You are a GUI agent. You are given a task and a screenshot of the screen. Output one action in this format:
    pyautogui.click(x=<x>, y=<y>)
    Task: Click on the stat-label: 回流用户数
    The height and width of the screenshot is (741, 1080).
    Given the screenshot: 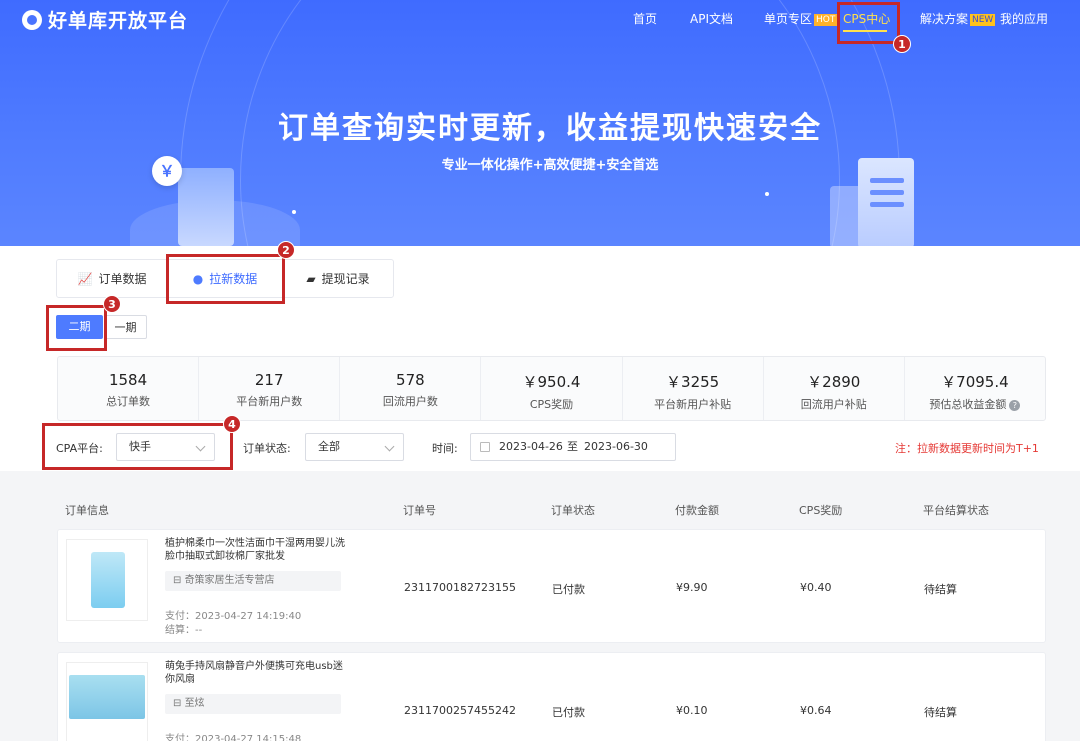 What is the action you would take?
    pyautogui.click(x=410, y=401)
    